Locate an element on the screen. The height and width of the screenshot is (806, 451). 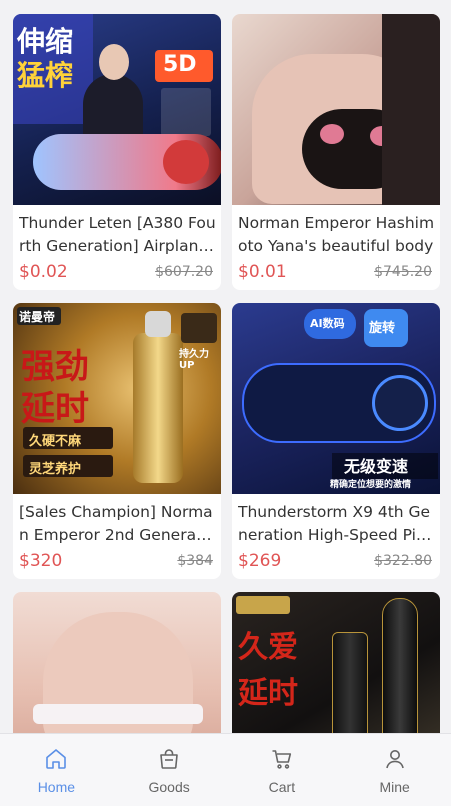
cart-icon is located at coordinates (282, 761).